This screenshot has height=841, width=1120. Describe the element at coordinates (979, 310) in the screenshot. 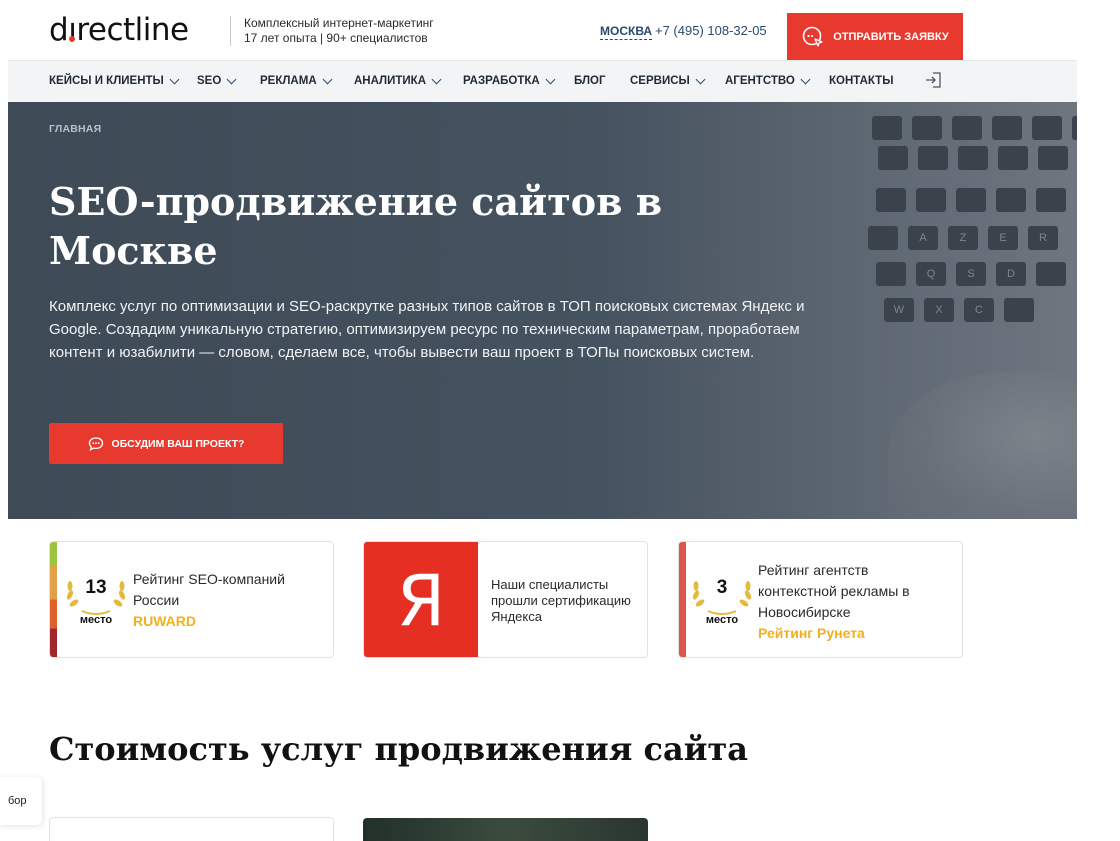

I see `keyboard-key: C` at that location.